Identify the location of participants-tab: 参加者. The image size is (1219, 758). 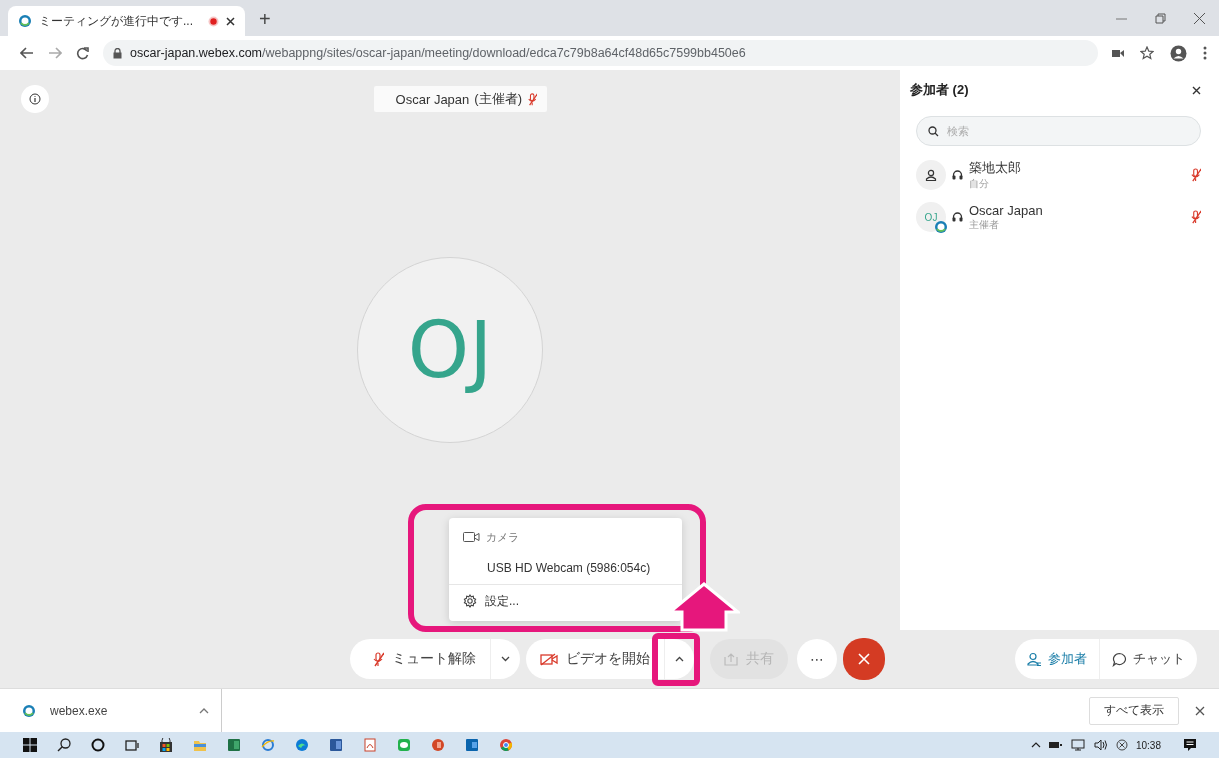
(1057, 659).